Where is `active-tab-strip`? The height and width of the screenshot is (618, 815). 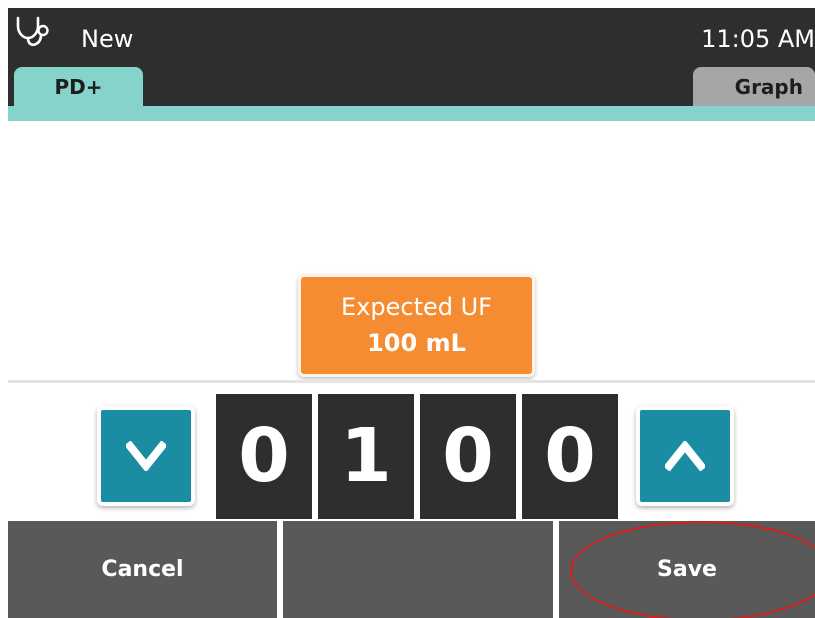 active-tab-strip is located at coordinates (411, 113).